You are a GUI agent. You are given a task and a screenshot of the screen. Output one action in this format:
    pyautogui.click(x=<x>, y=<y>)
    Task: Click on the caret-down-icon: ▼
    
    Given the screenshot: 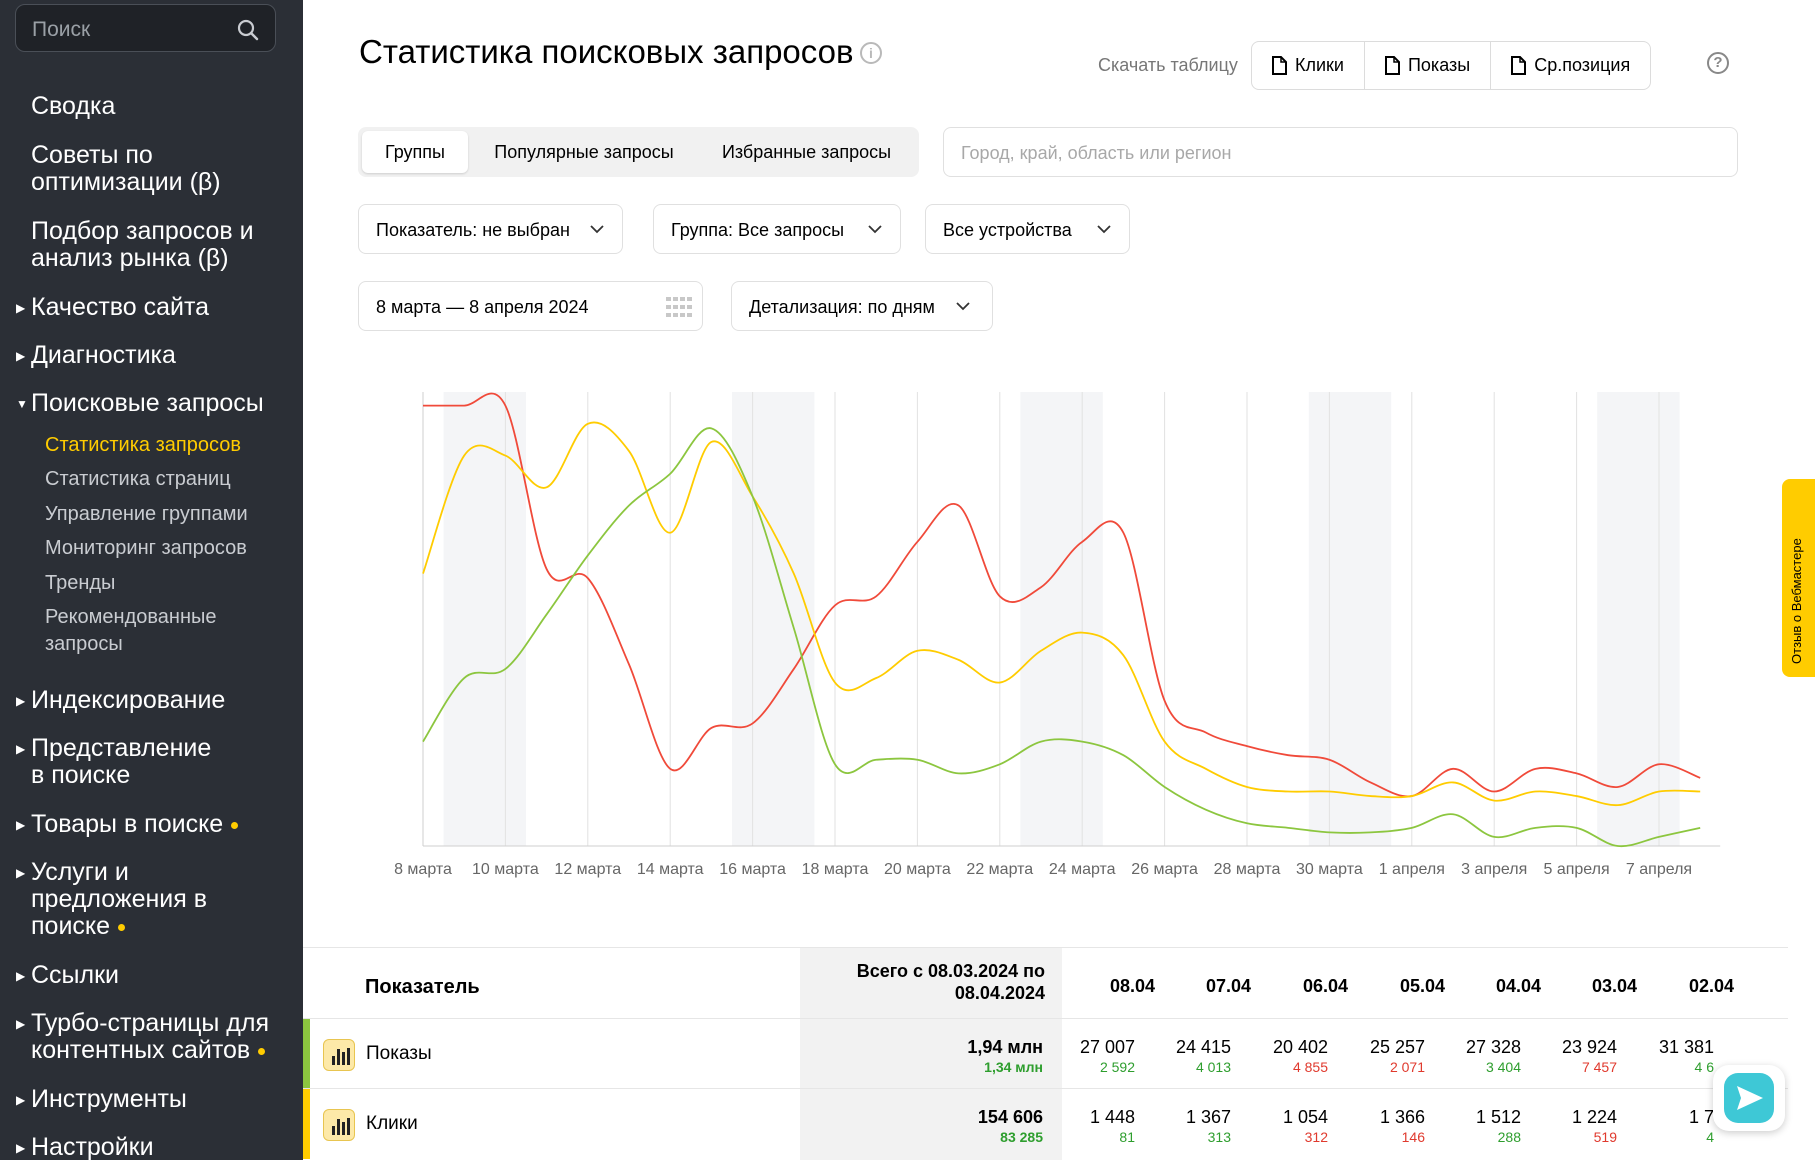 What is the action you would take?
    pyautogui.click(x=22, y=404)
    